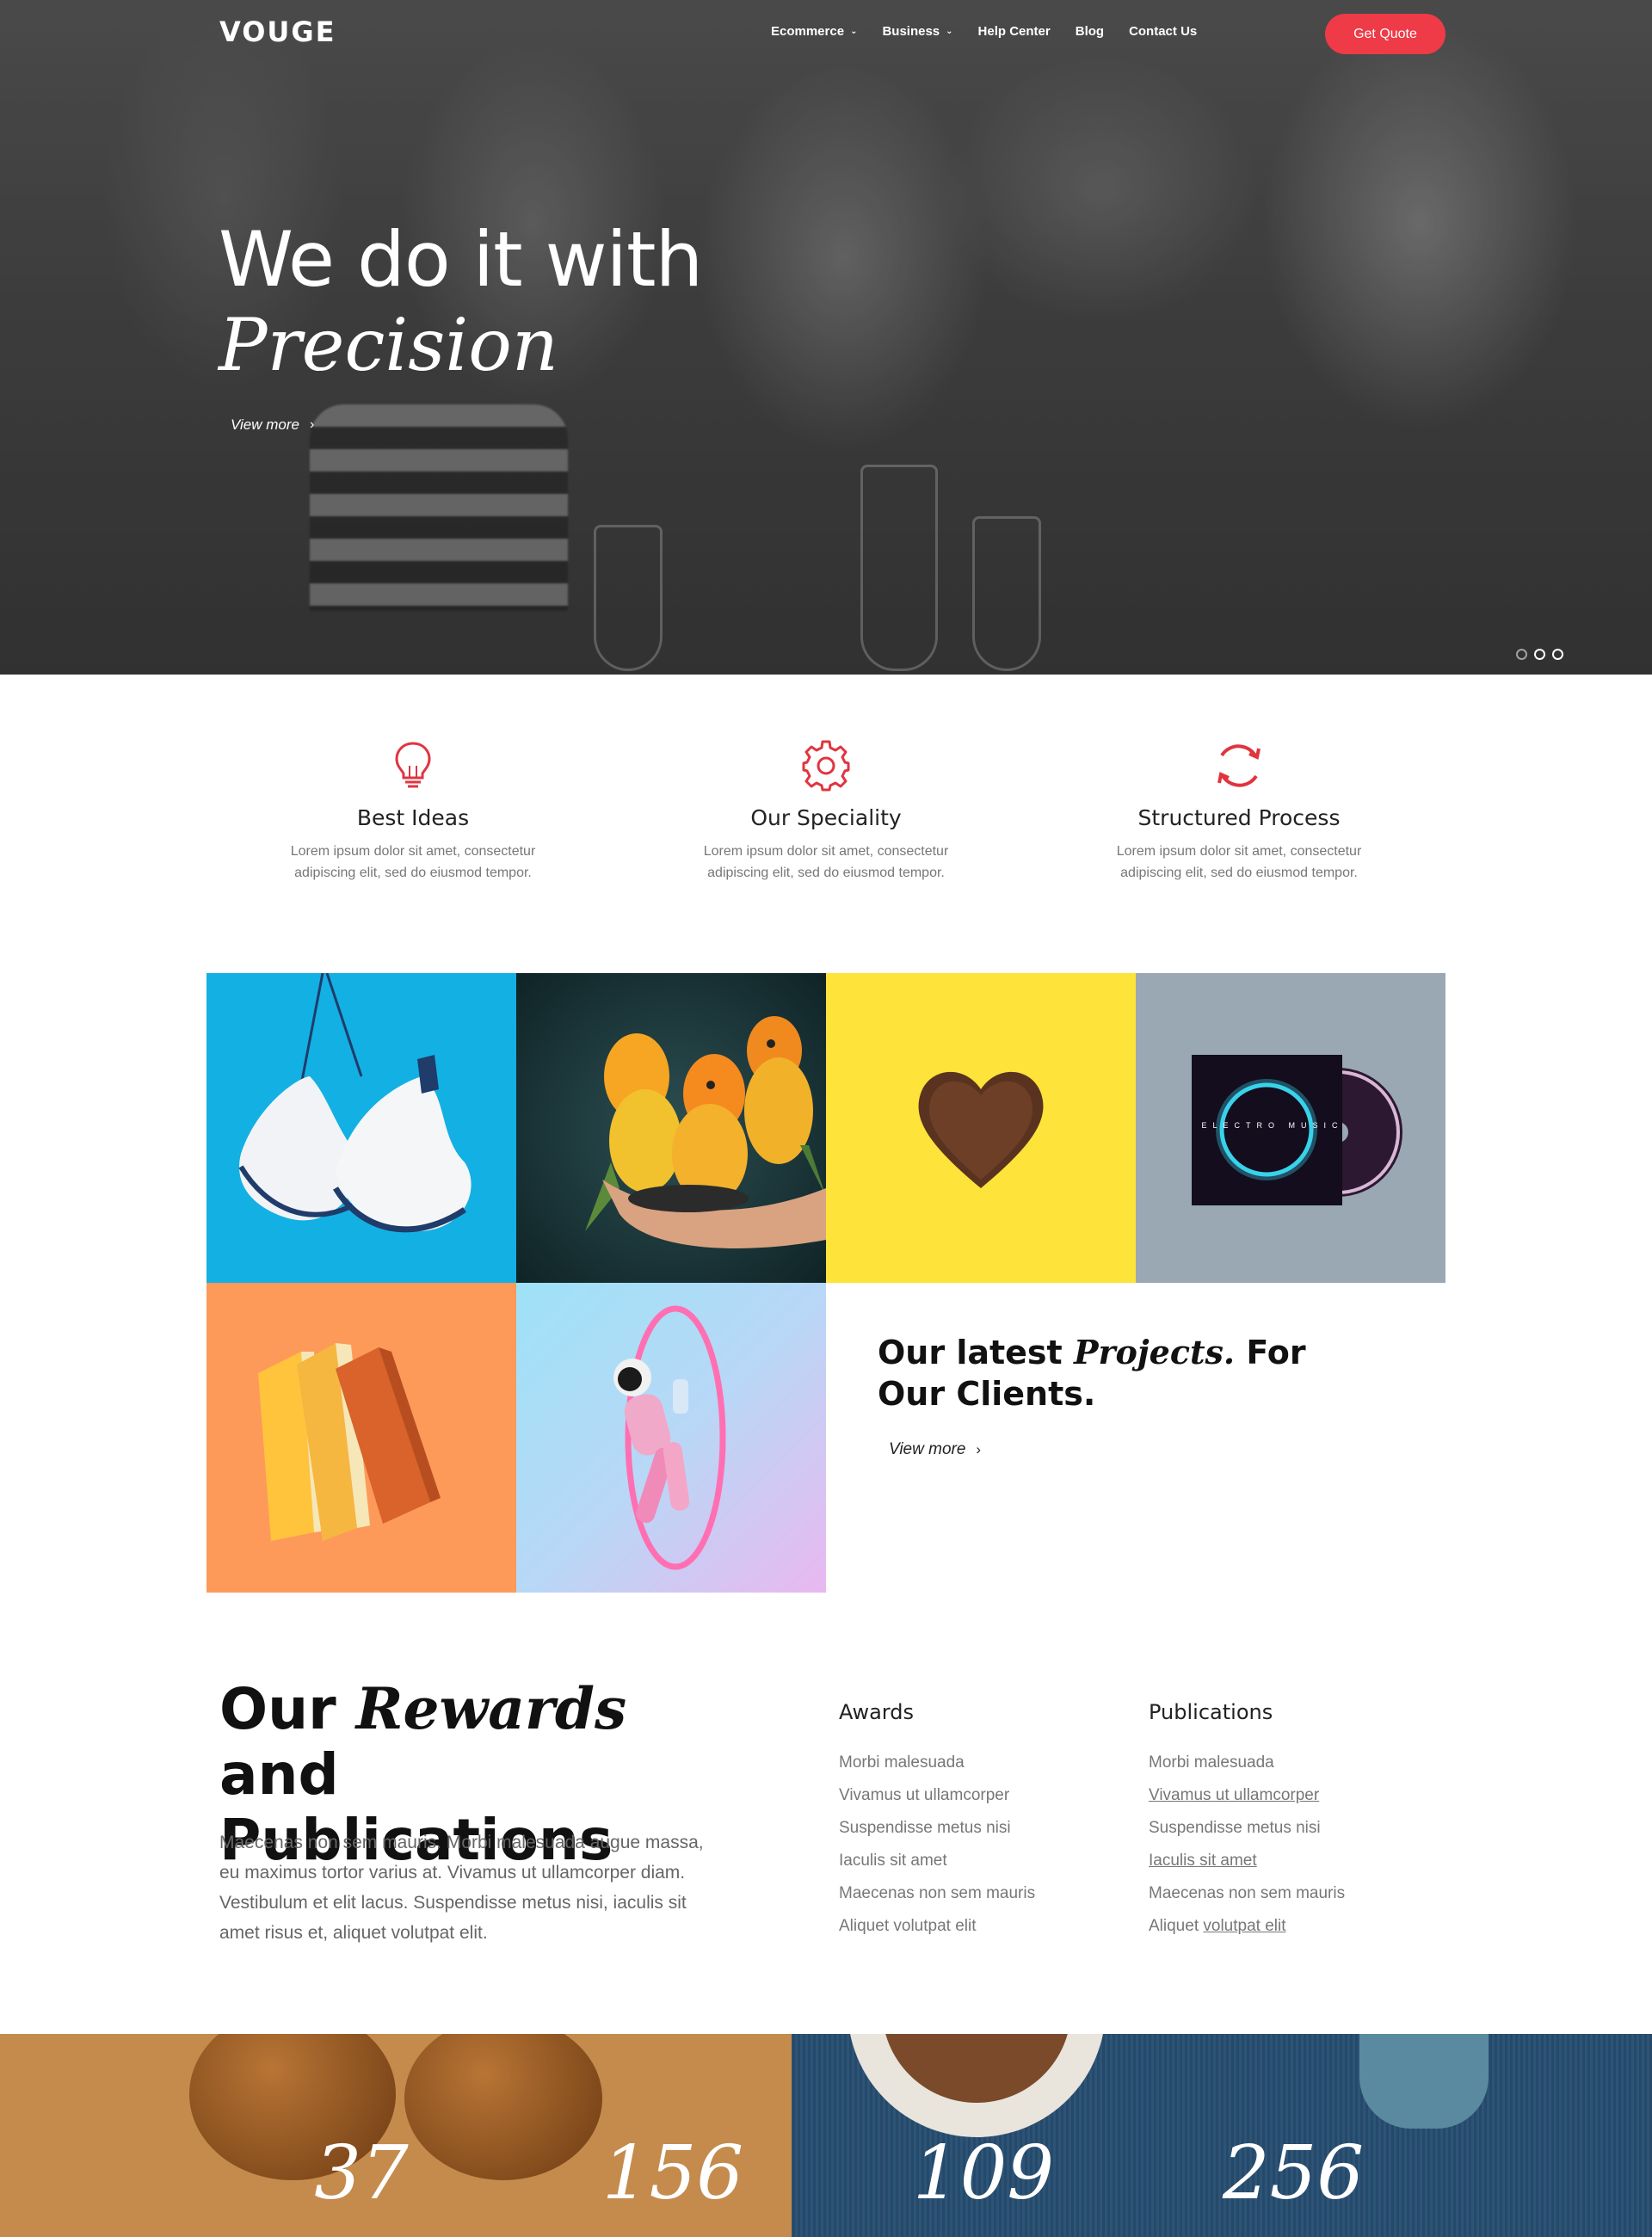  Describe the element at coordinates (413, 817) in the screenshot. I see `feature-title: Best Ideas` at that location.